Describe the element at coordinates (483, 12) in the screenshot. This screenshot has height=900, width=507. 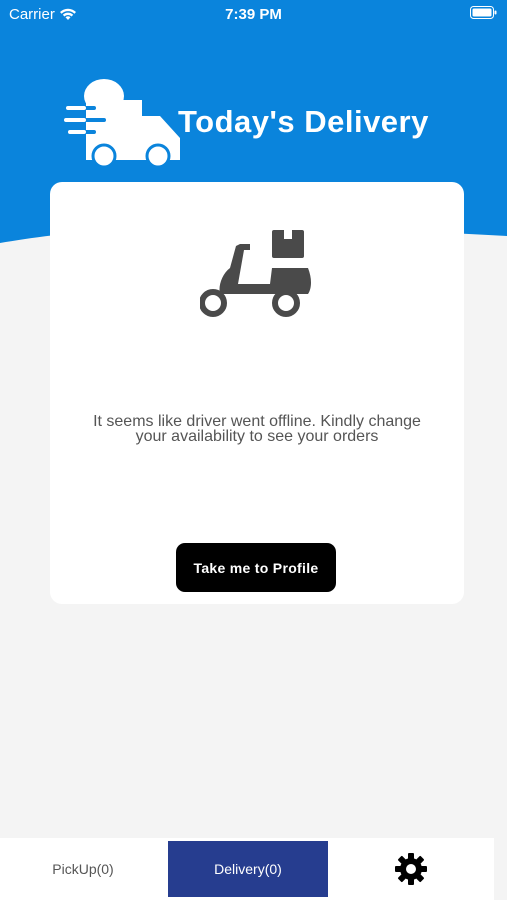
I see `battery-icon` at that location.